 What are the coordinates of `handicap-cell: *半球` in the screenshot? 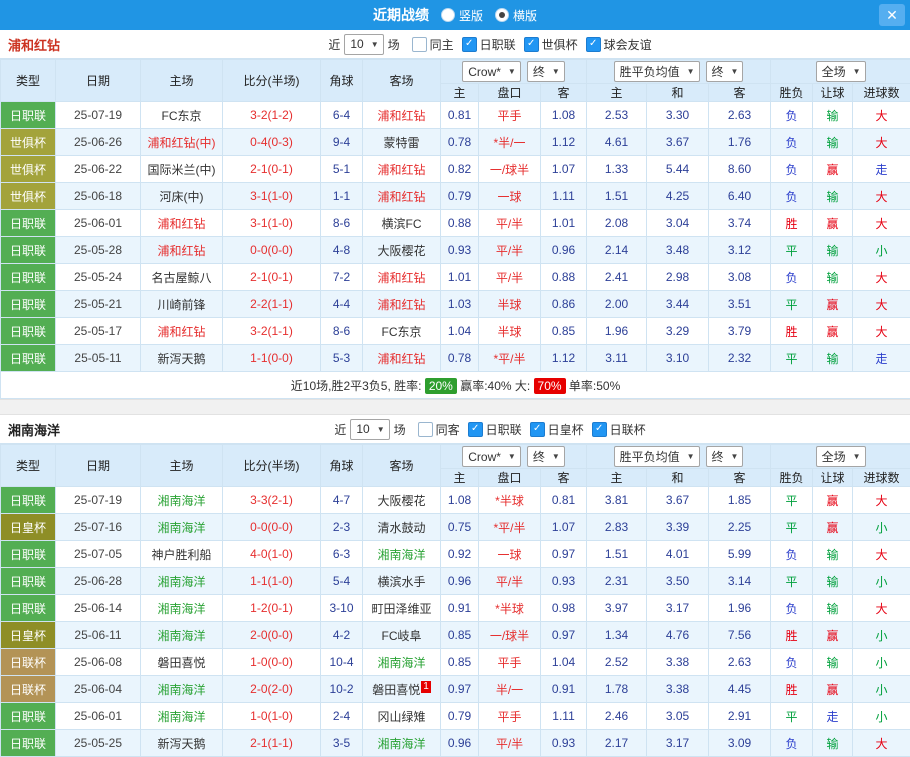 It's located at (510, 500).